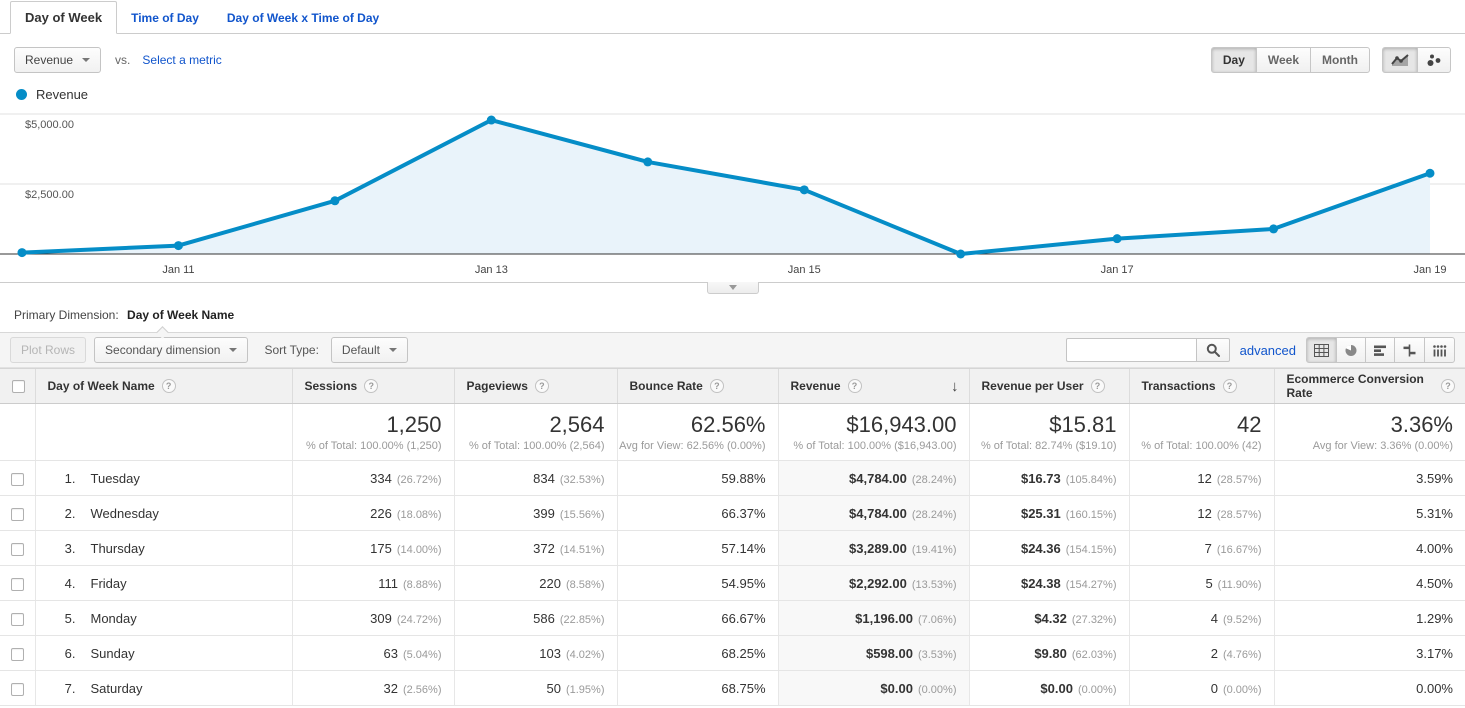 Image resolution: width=1465 pixels, height=708 pixels. What do you see at coordinates (171, 350) in the screenshot?
I see `secondary-dimension-dropdown: Secondary dimension` at bounding box center [171, 350].